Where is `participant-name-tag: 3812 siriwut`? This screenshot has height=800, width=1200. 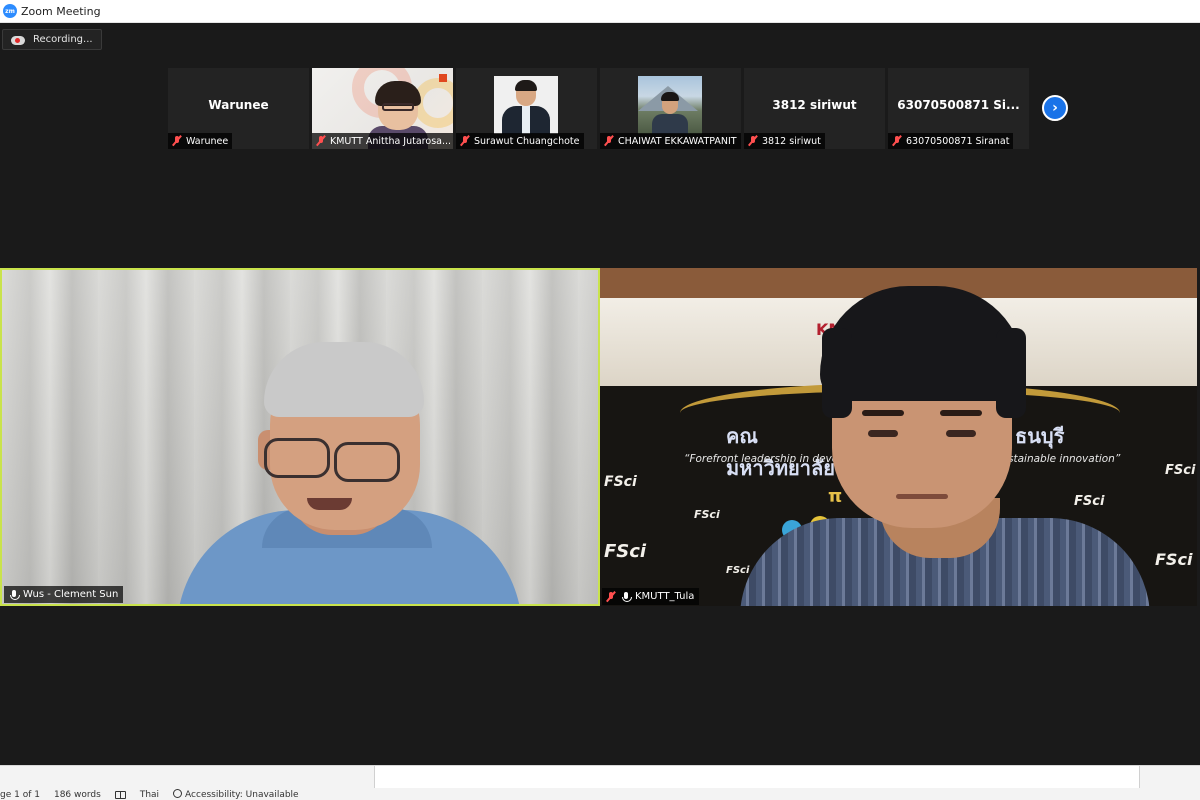 participant-name-tag: 3812 siriwut is located at coordinates (784, 141).